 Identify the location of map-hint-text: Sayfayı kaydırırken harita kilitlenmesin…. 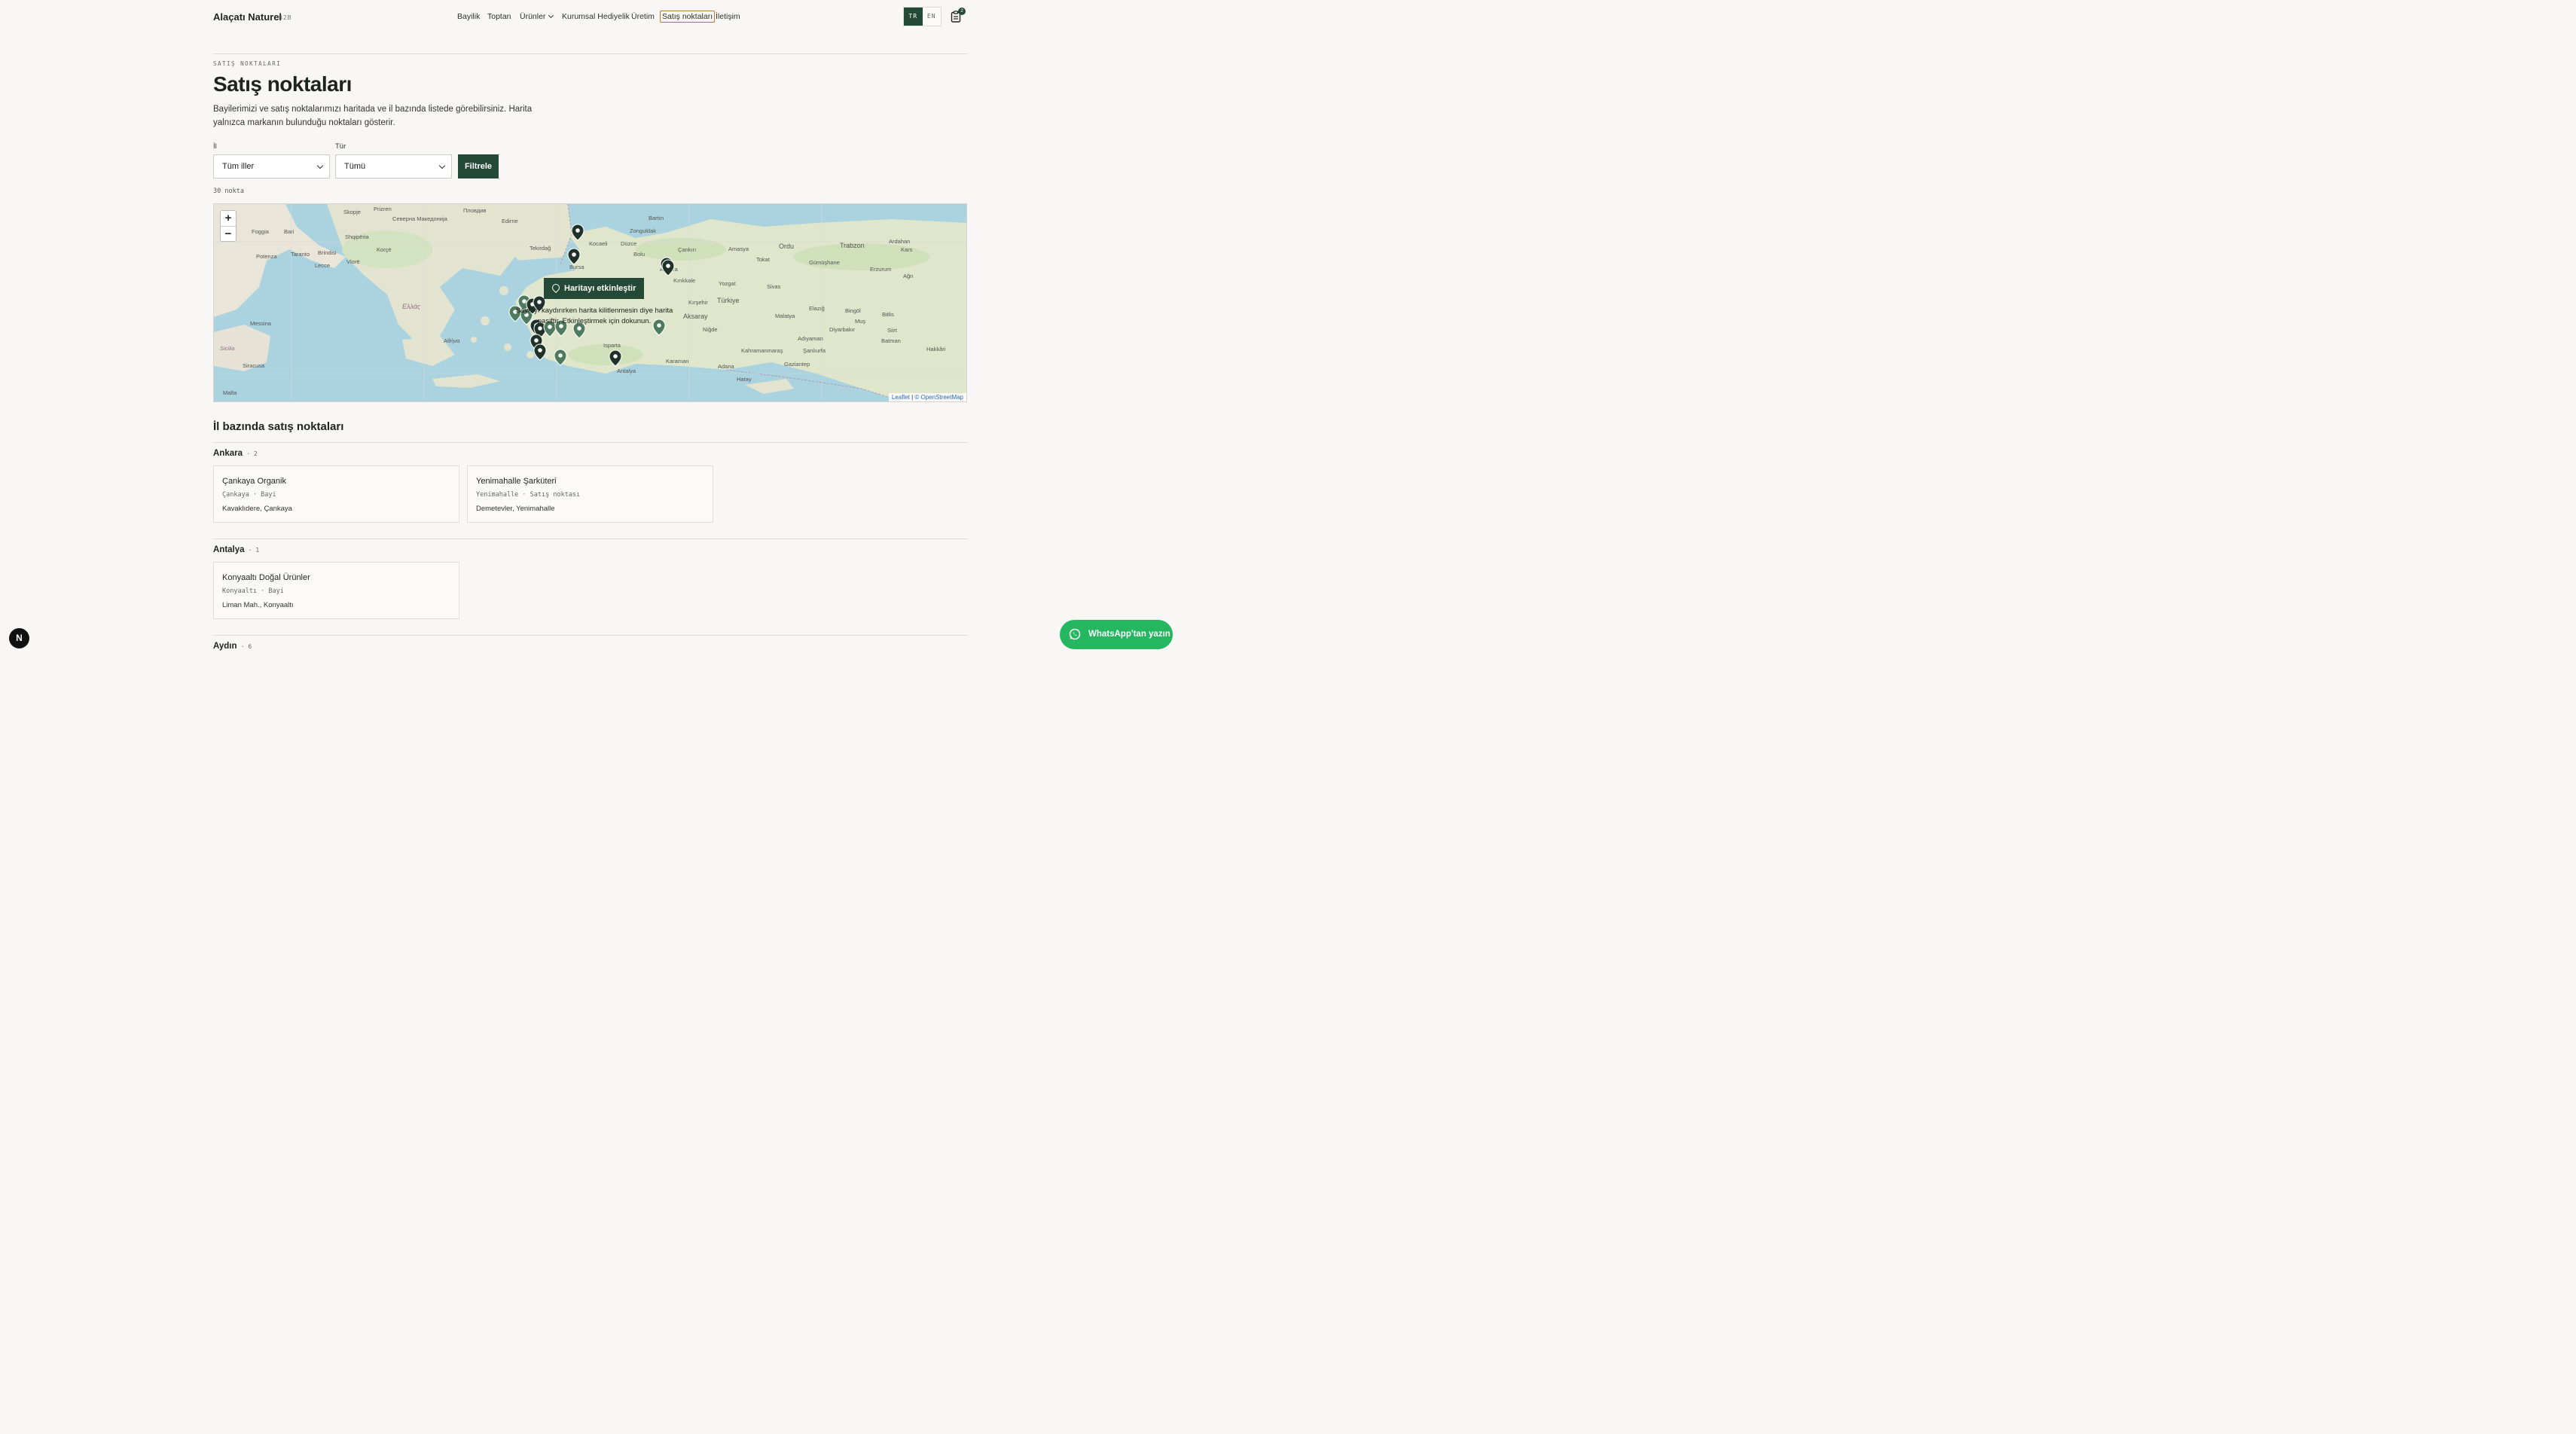
(594, 316).